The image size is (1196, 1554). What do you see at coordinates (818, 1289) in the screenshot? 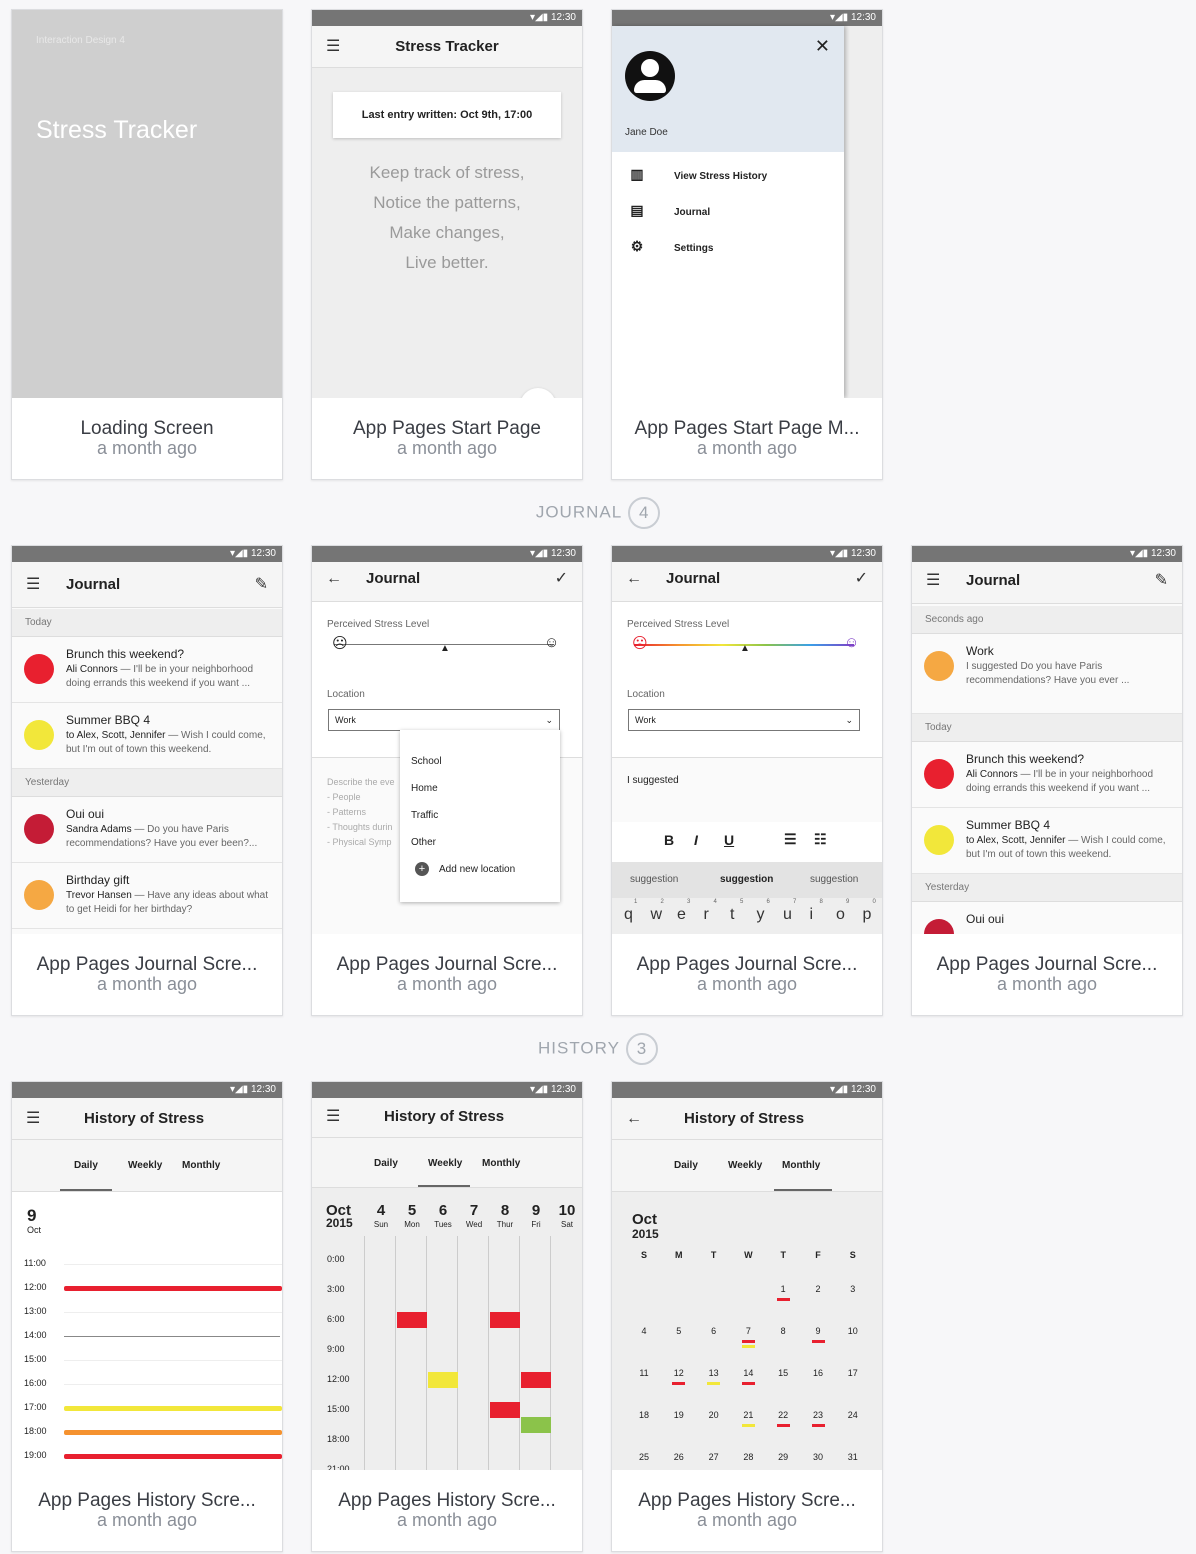
I see `calendar-day: 2` at bounding box center [818, 1289].